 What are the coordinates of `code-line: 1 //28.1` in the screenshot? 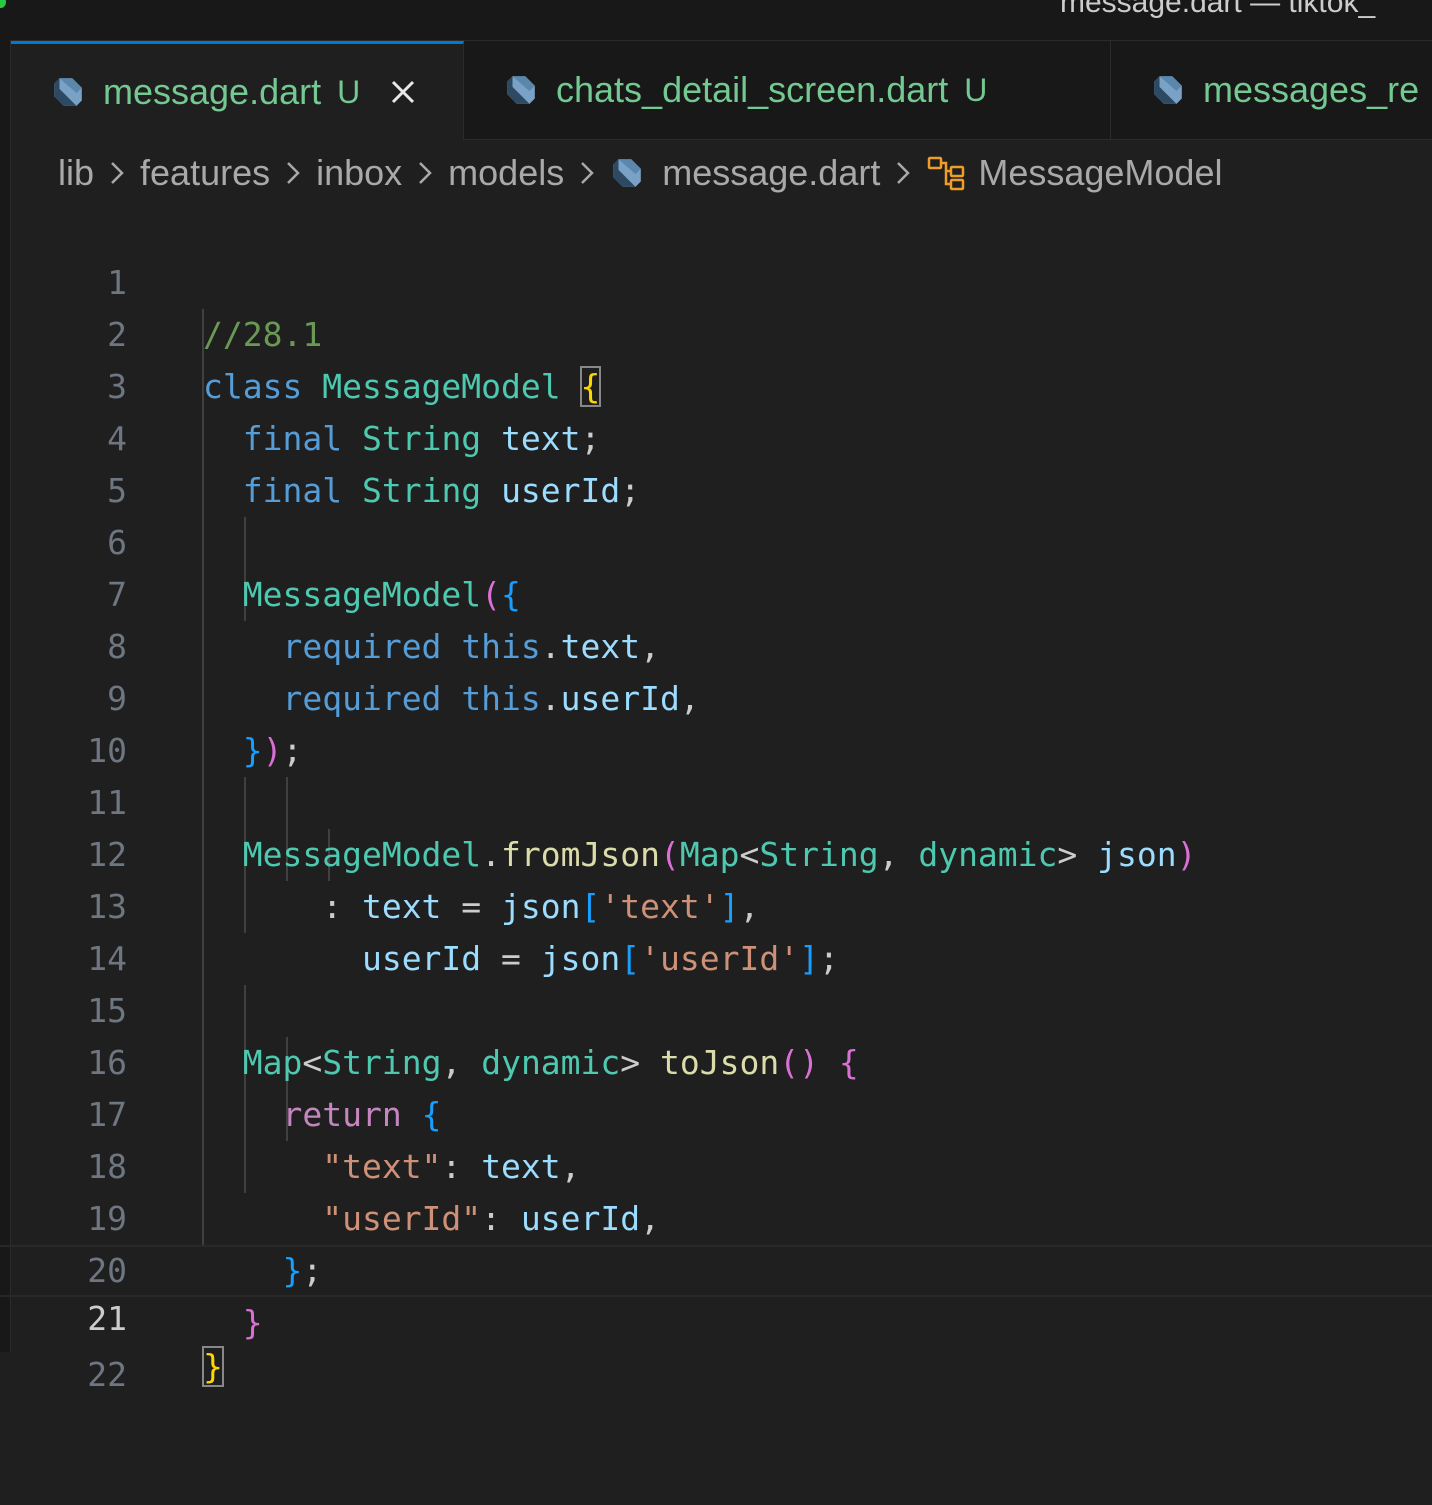 It's located at (716, 279).